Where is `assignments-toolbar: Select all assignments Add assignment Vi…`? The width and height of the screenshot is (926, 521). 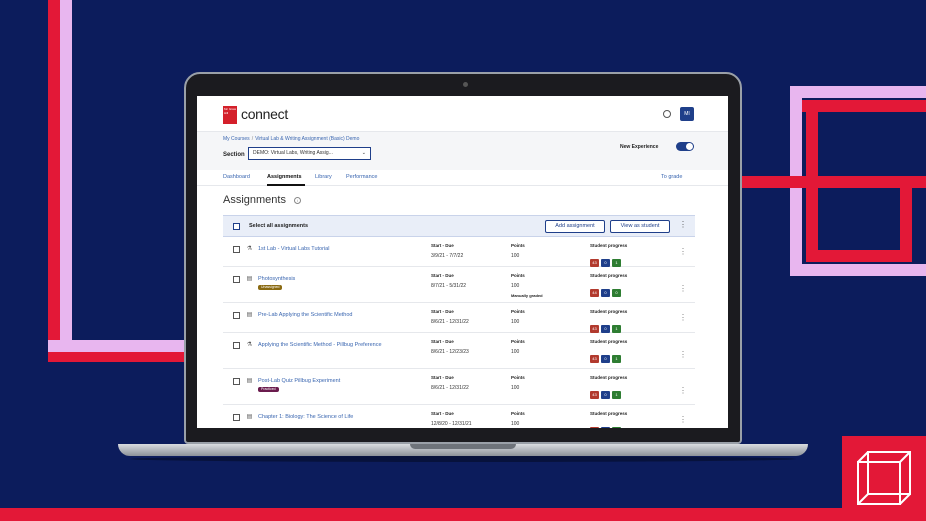 assignments-toolbar: Select all assignments Add assignment Vi… is located at coordinates (459, 226).